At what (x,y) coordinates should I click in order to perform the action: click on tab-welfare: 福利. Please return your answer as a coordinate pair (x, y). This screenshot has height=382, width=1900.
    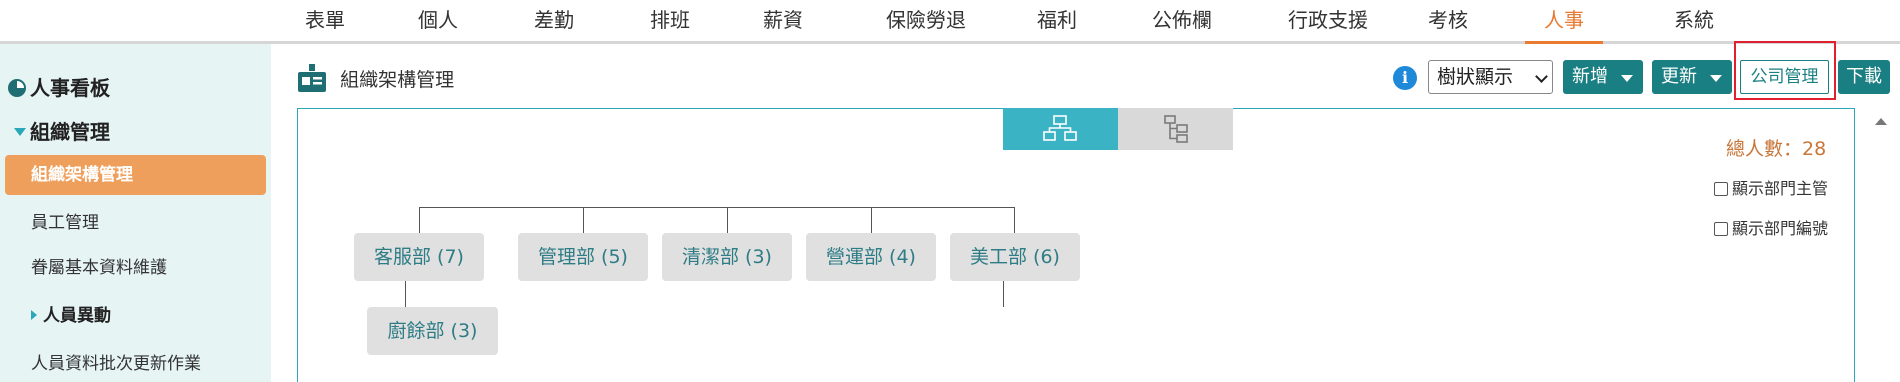
    Looking at the image, I should click on (1057, 20).